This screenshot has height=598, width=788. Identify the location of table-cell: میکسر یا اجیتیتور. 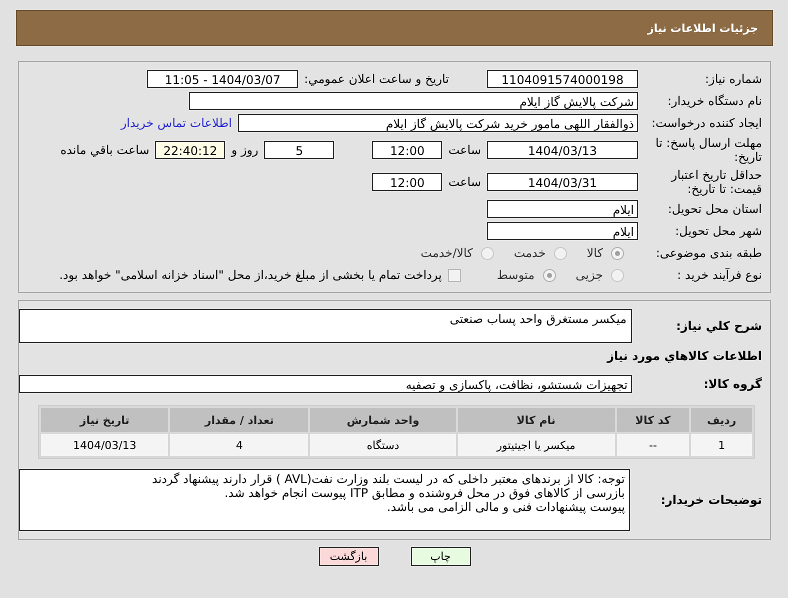
(536, 445).